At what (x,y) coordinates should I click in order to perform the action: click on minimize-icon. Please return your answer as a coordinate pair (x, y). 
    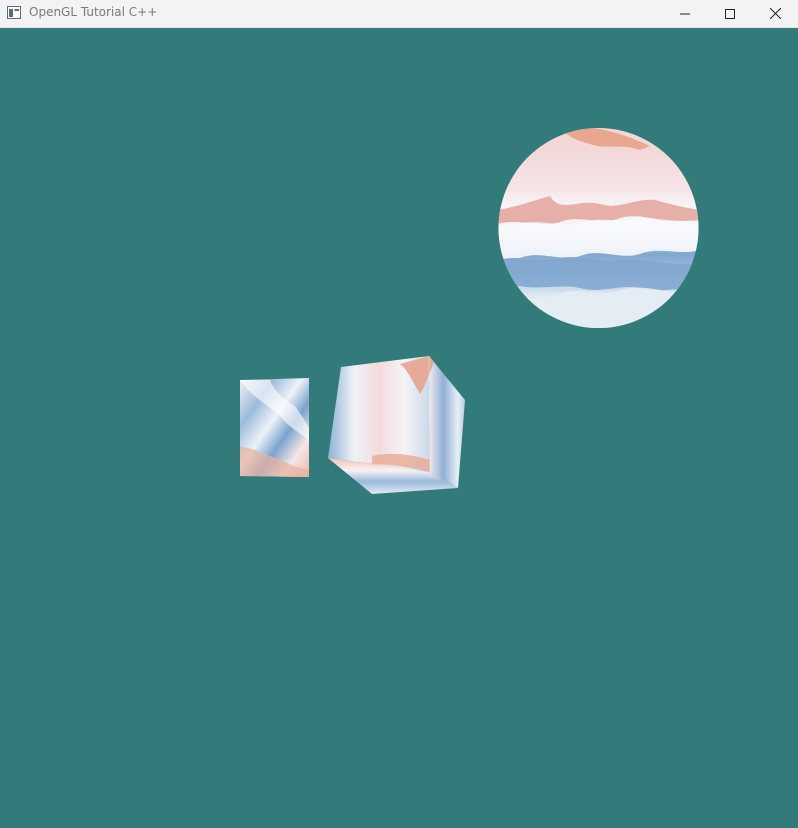
    Looking at the image, I should click on (685, 13).